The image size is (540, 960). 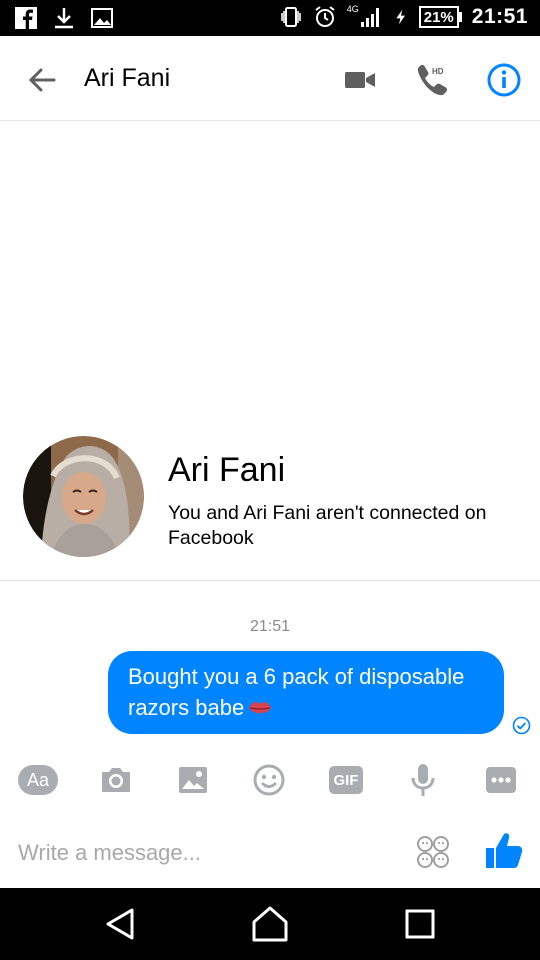 What do you see at coordinates (420, 924) in the screenshot?
I see `nav-recents-icon` at bounding box center [420, 924].